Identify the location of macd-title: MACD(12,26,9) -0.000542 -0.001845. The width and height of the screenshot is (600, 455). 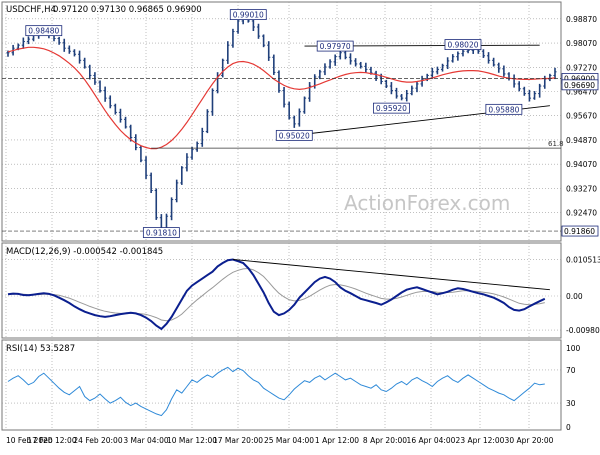
(84, 252).